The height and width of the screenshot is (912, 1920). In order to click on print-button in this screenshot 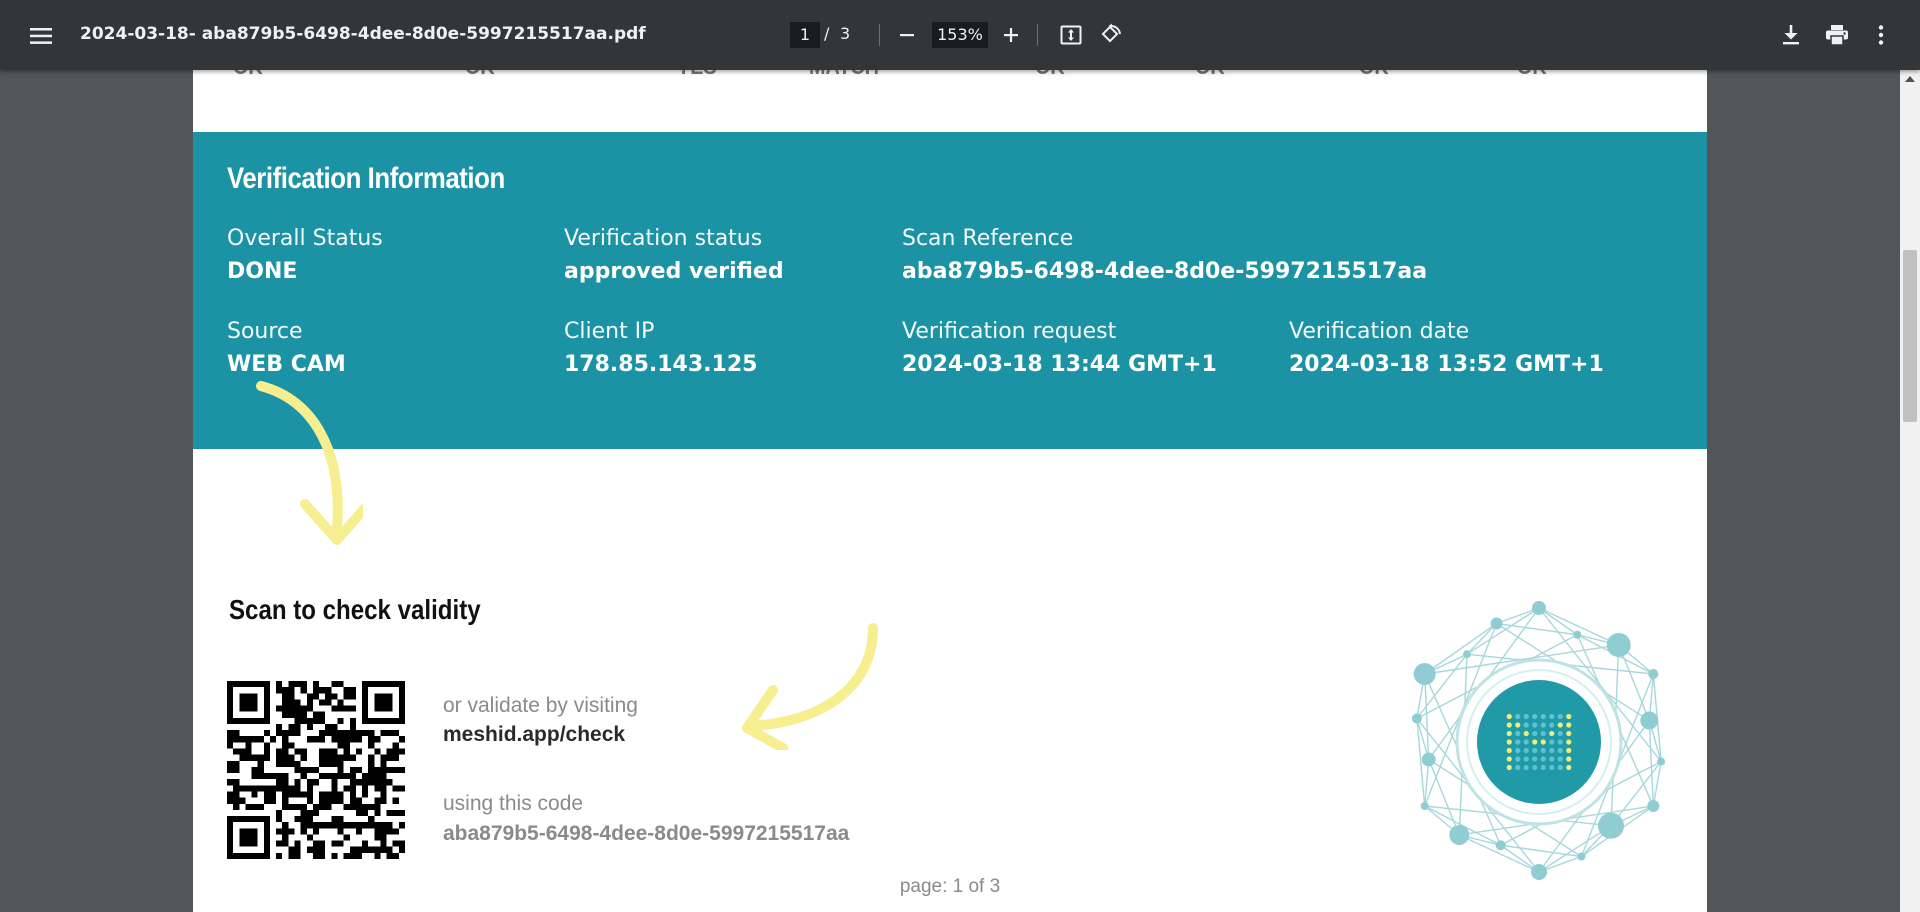, I will do `click(1837, 35)`.